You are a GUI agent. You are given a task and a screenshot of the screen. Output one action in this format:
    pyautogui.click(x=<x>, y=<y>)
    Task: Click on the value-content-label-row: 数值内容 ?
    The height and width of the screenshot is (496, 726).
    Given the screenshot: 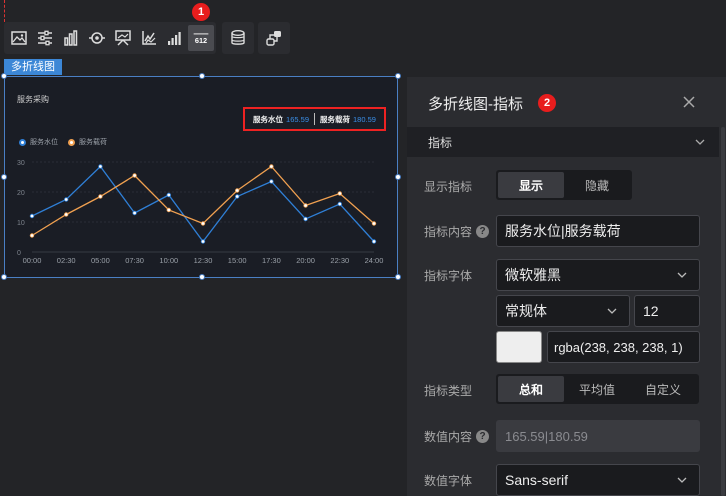 What is the action you would take?
    pyautogui.click(x=457, y=436)
    